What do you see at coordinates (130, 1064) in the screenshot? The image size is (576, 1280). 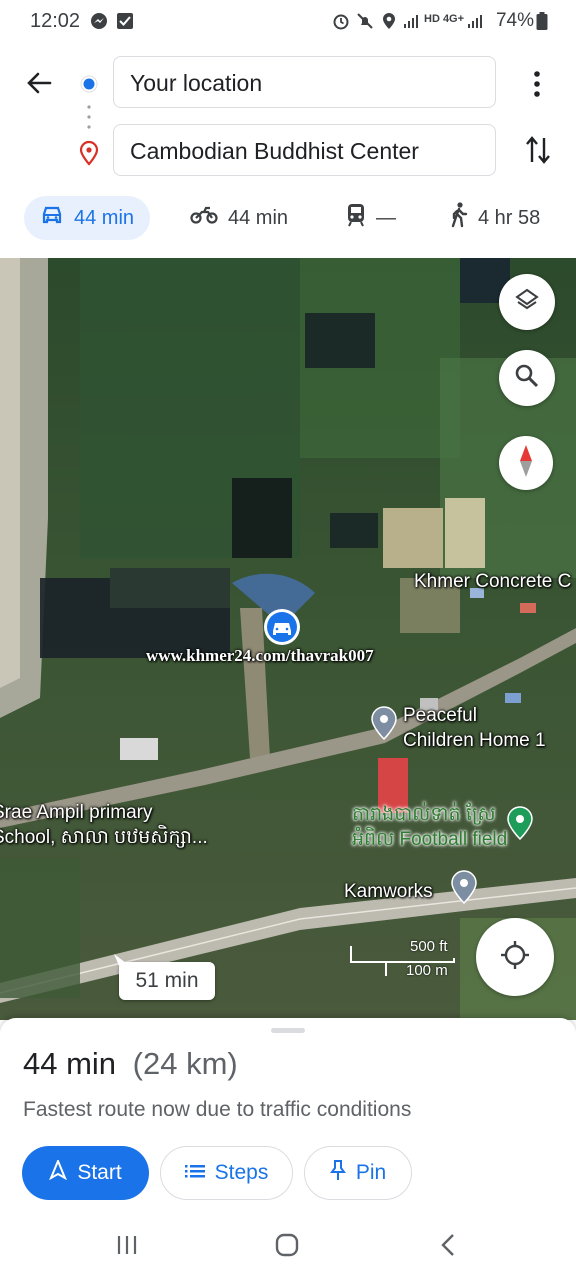 I see `route-duration: 44 min (24 km)` at bounding box center [130, 1064].